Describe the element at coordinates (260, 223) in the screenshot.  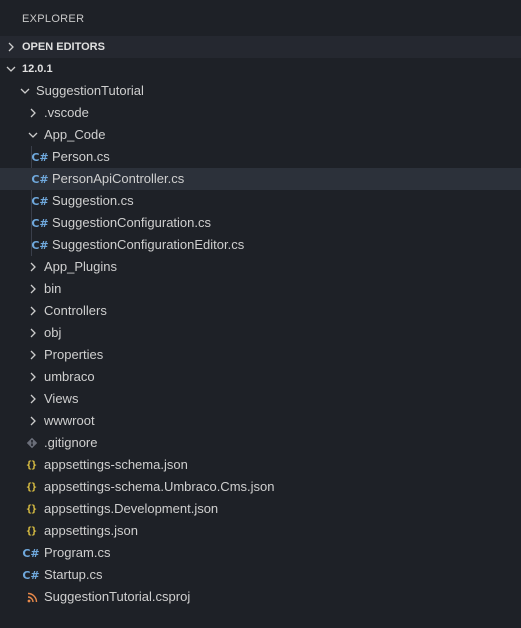
I see `tree-file-suggestionconfiguration-cs: C# SuggestionConfiguration.cs` at that location.